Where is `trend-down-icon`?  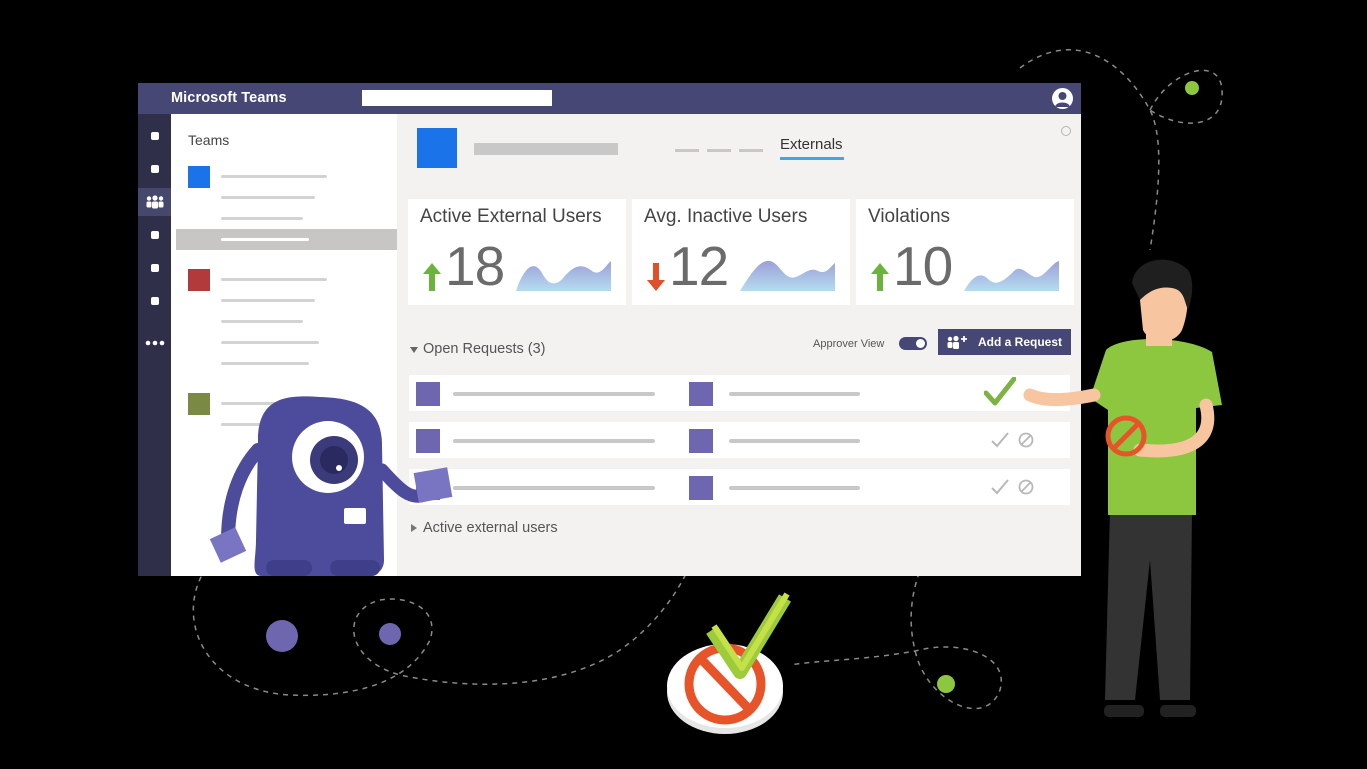
trend-down-icon is located at coordinates (656, 277).